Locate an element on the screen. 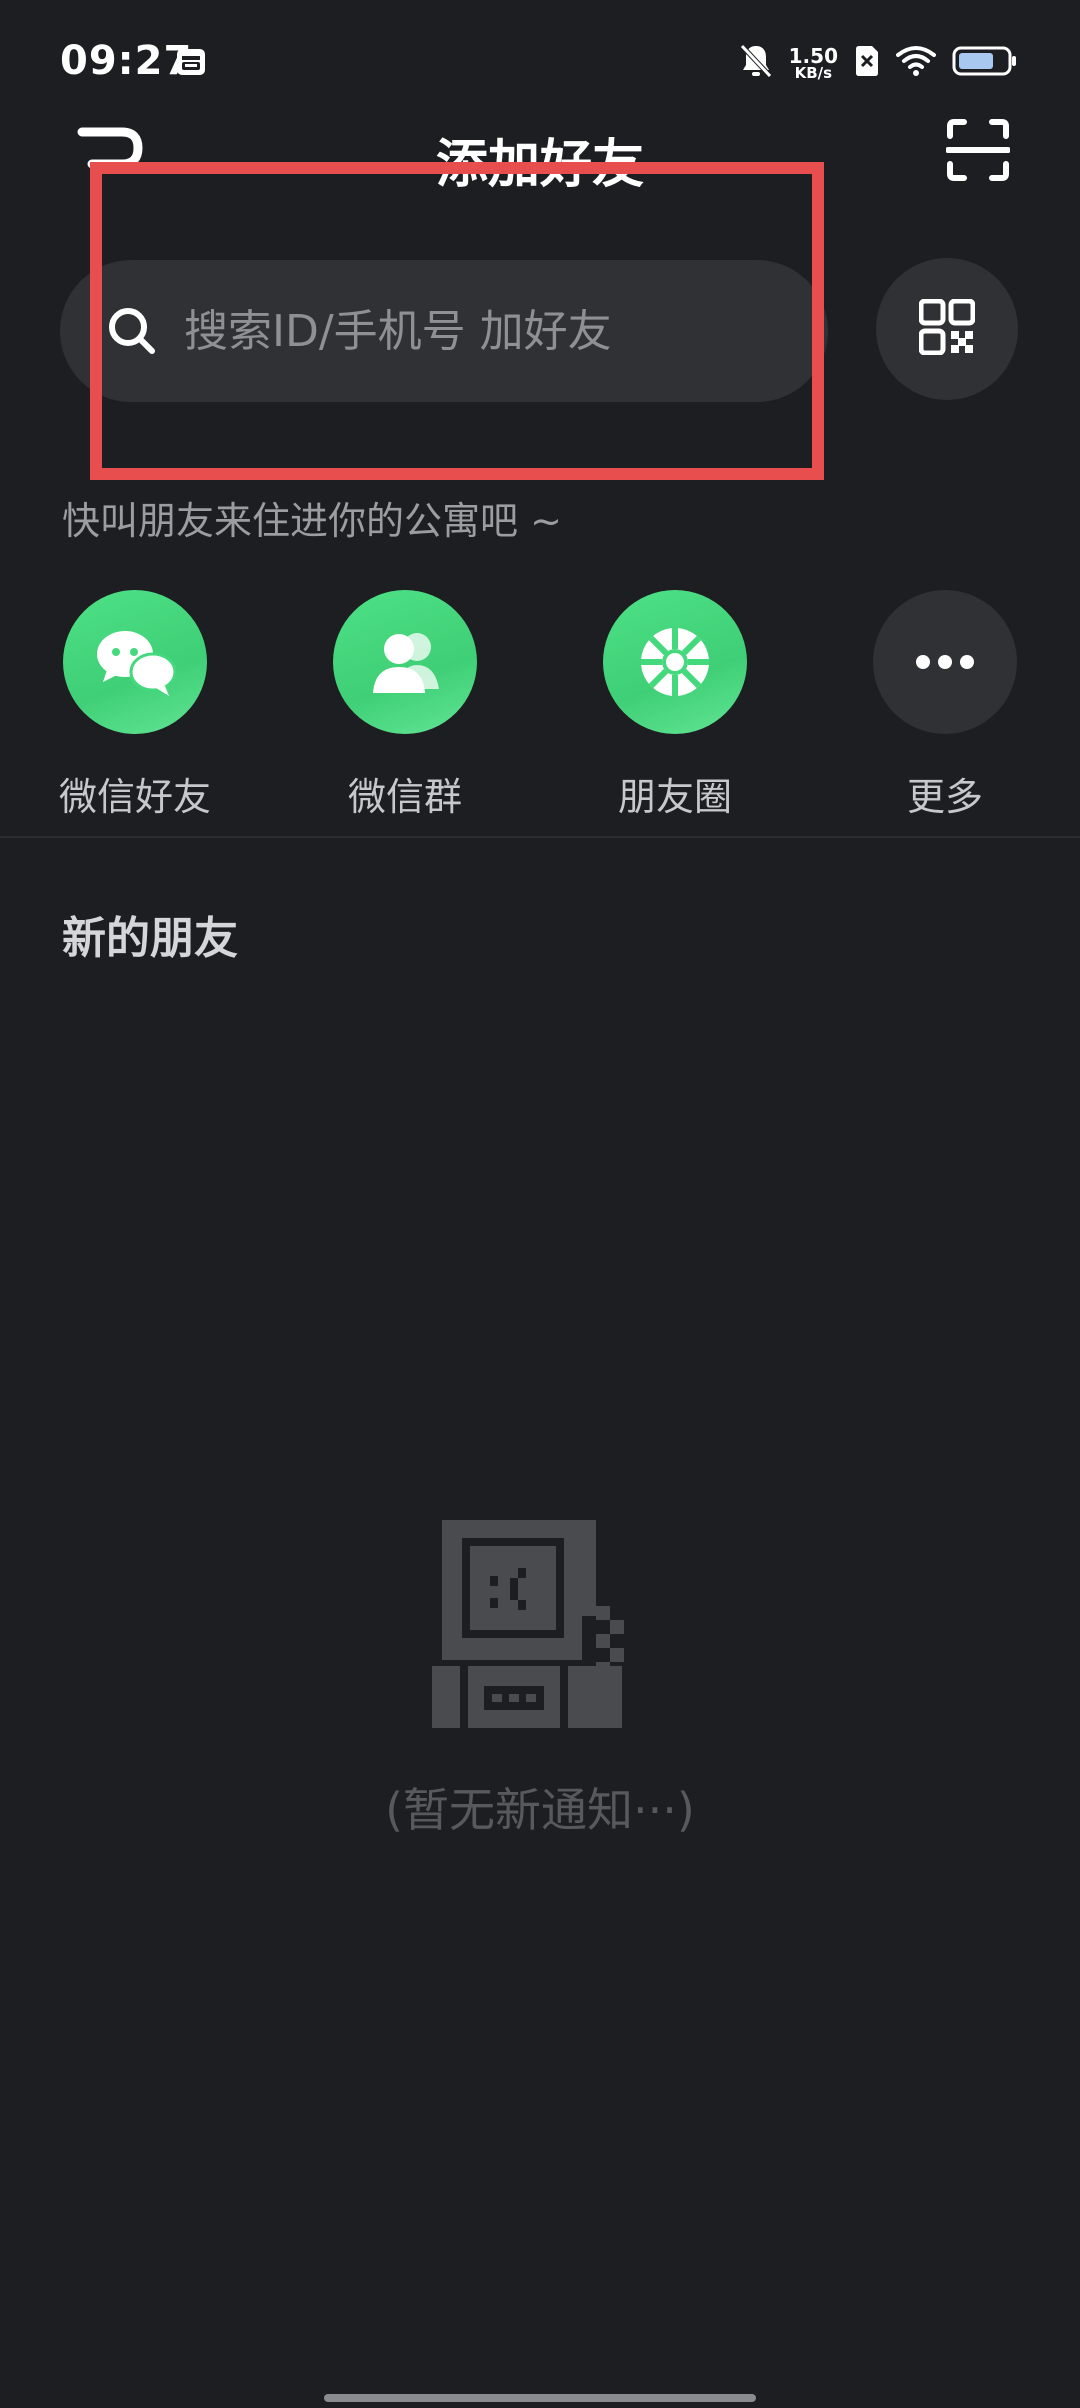 The image size is (1080, 2408). wifi-icon is located at coordinates (916, 63).